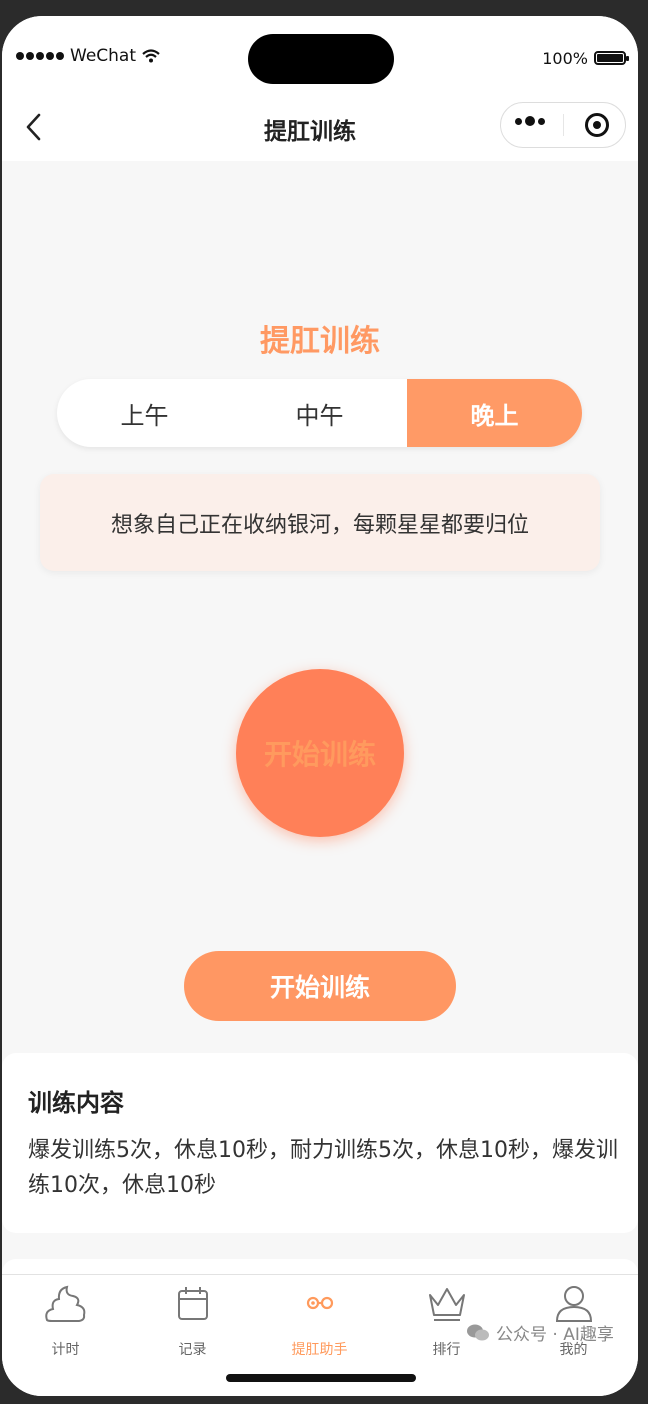 The height and width of the screenshot is (1404, 648). What do you see at coordinates (144, 413) in the screenshot?
I see `period-morning: 上午` at bounding box center [144, 413].